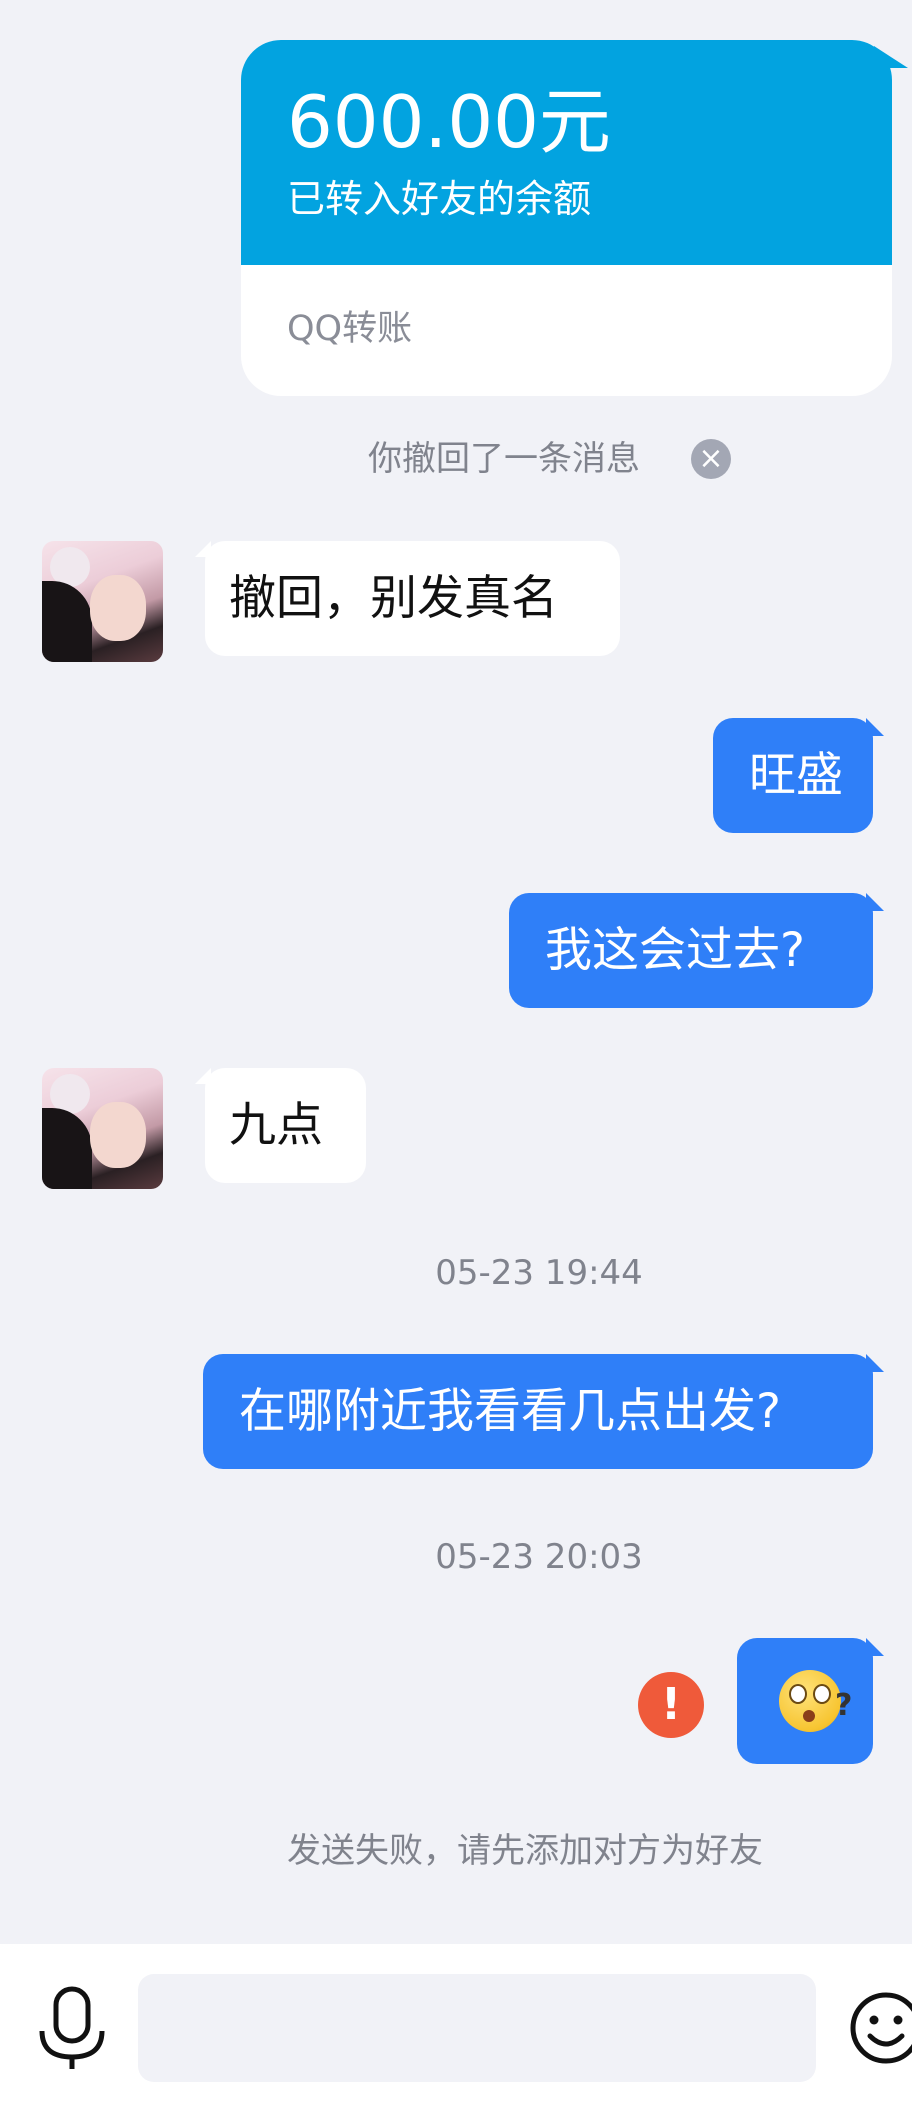 This screenshot has height=2113, width=912. I want to click on incoming-message-bubble: 九点, so click(285, 1125).